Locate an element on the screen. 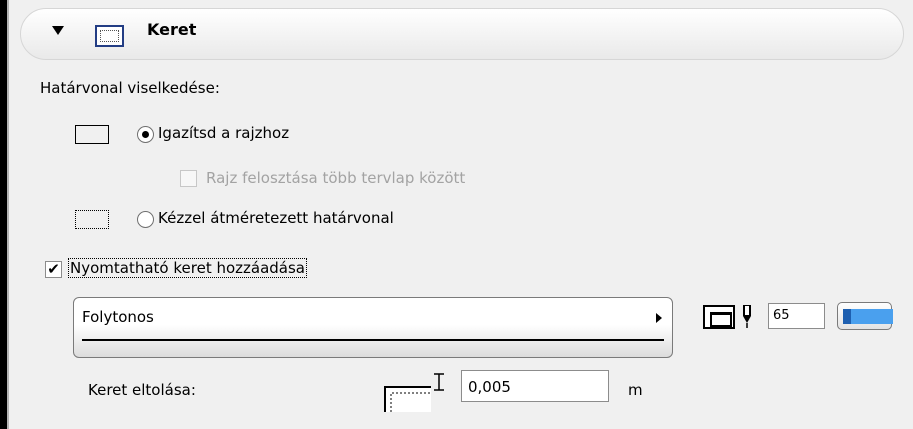 This screenshot has height=429, width=913. pen-set-icon is located at coordinates (719, 317).